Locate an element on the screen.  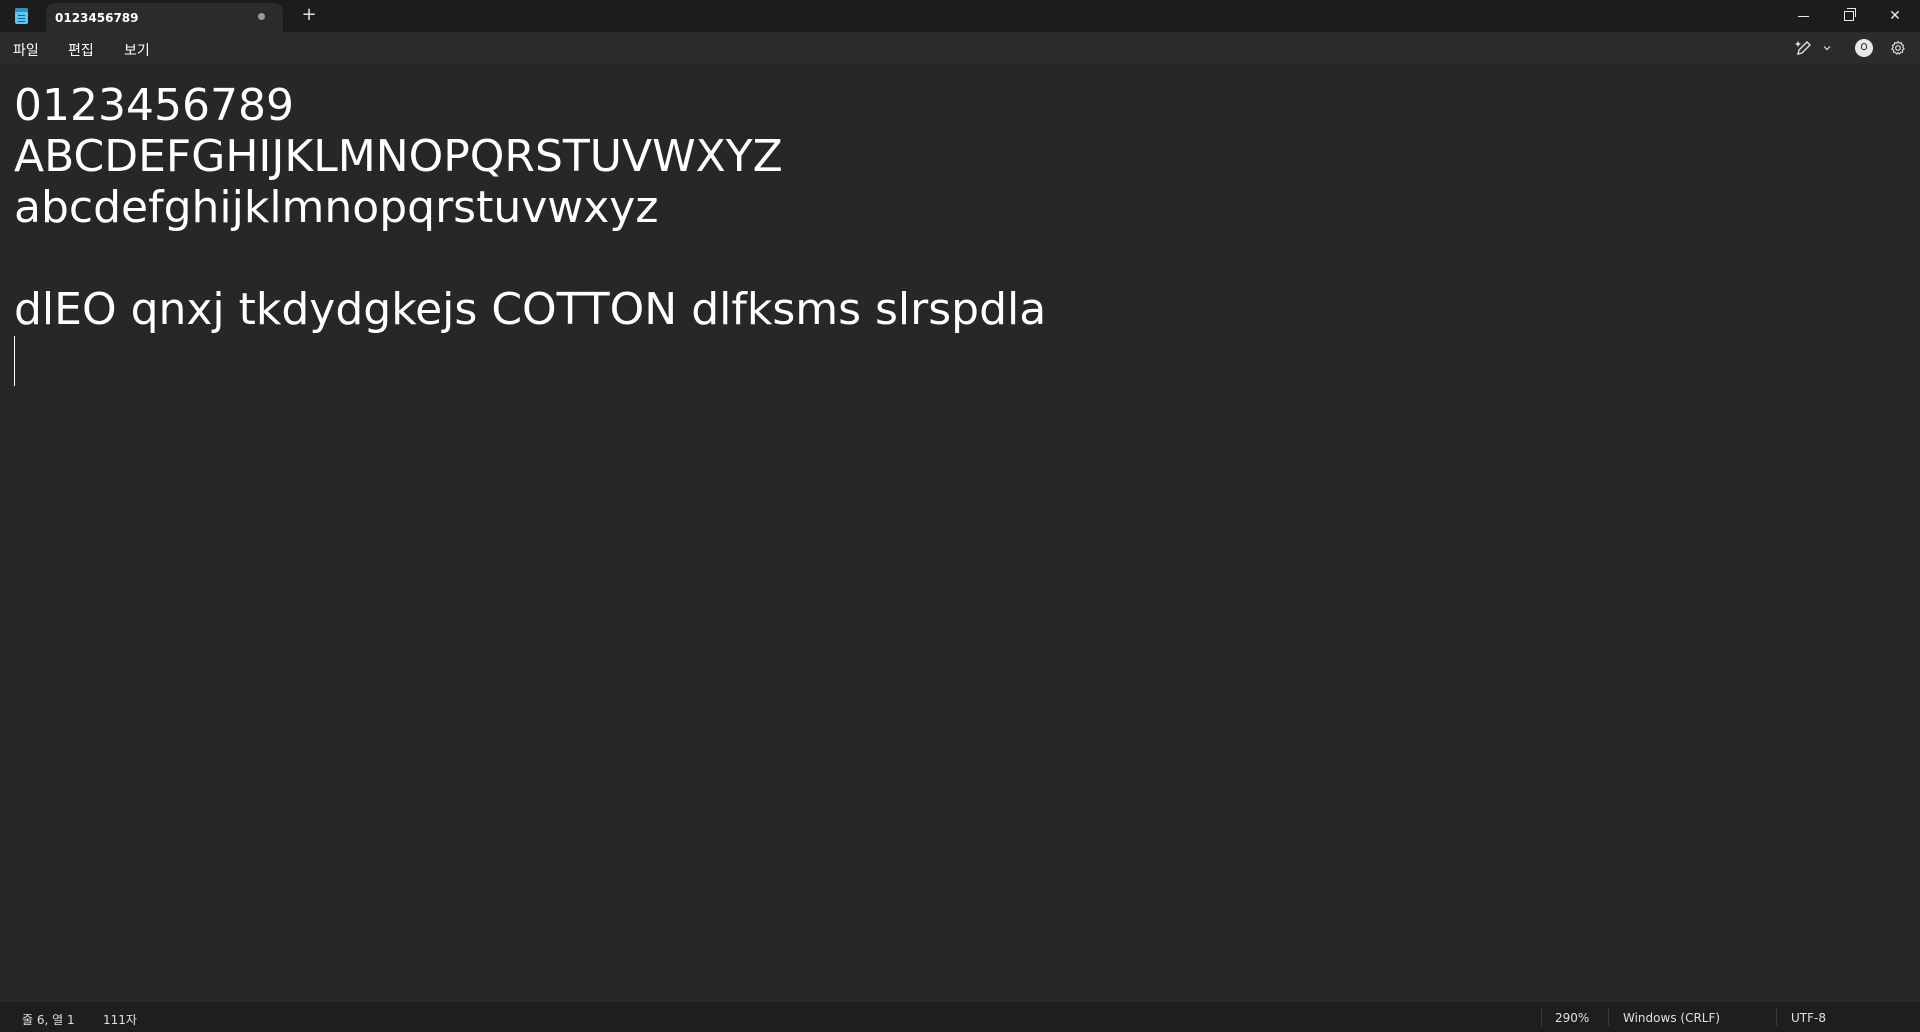
restore-icon is located at coordinates (1850, 14).